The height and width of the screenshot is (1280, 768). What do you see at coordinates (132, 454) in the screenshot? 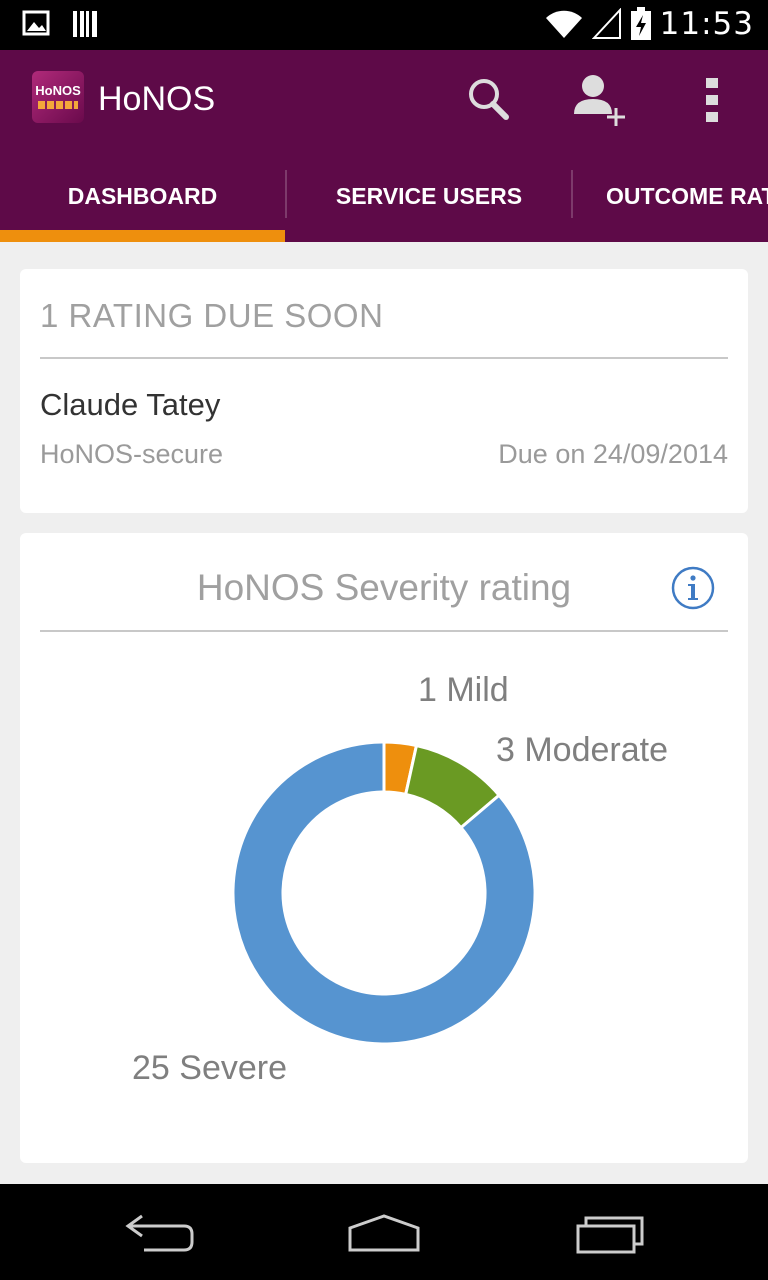
I see `rating-scale: HoNOS-secure` at bounding box center [132, 454].